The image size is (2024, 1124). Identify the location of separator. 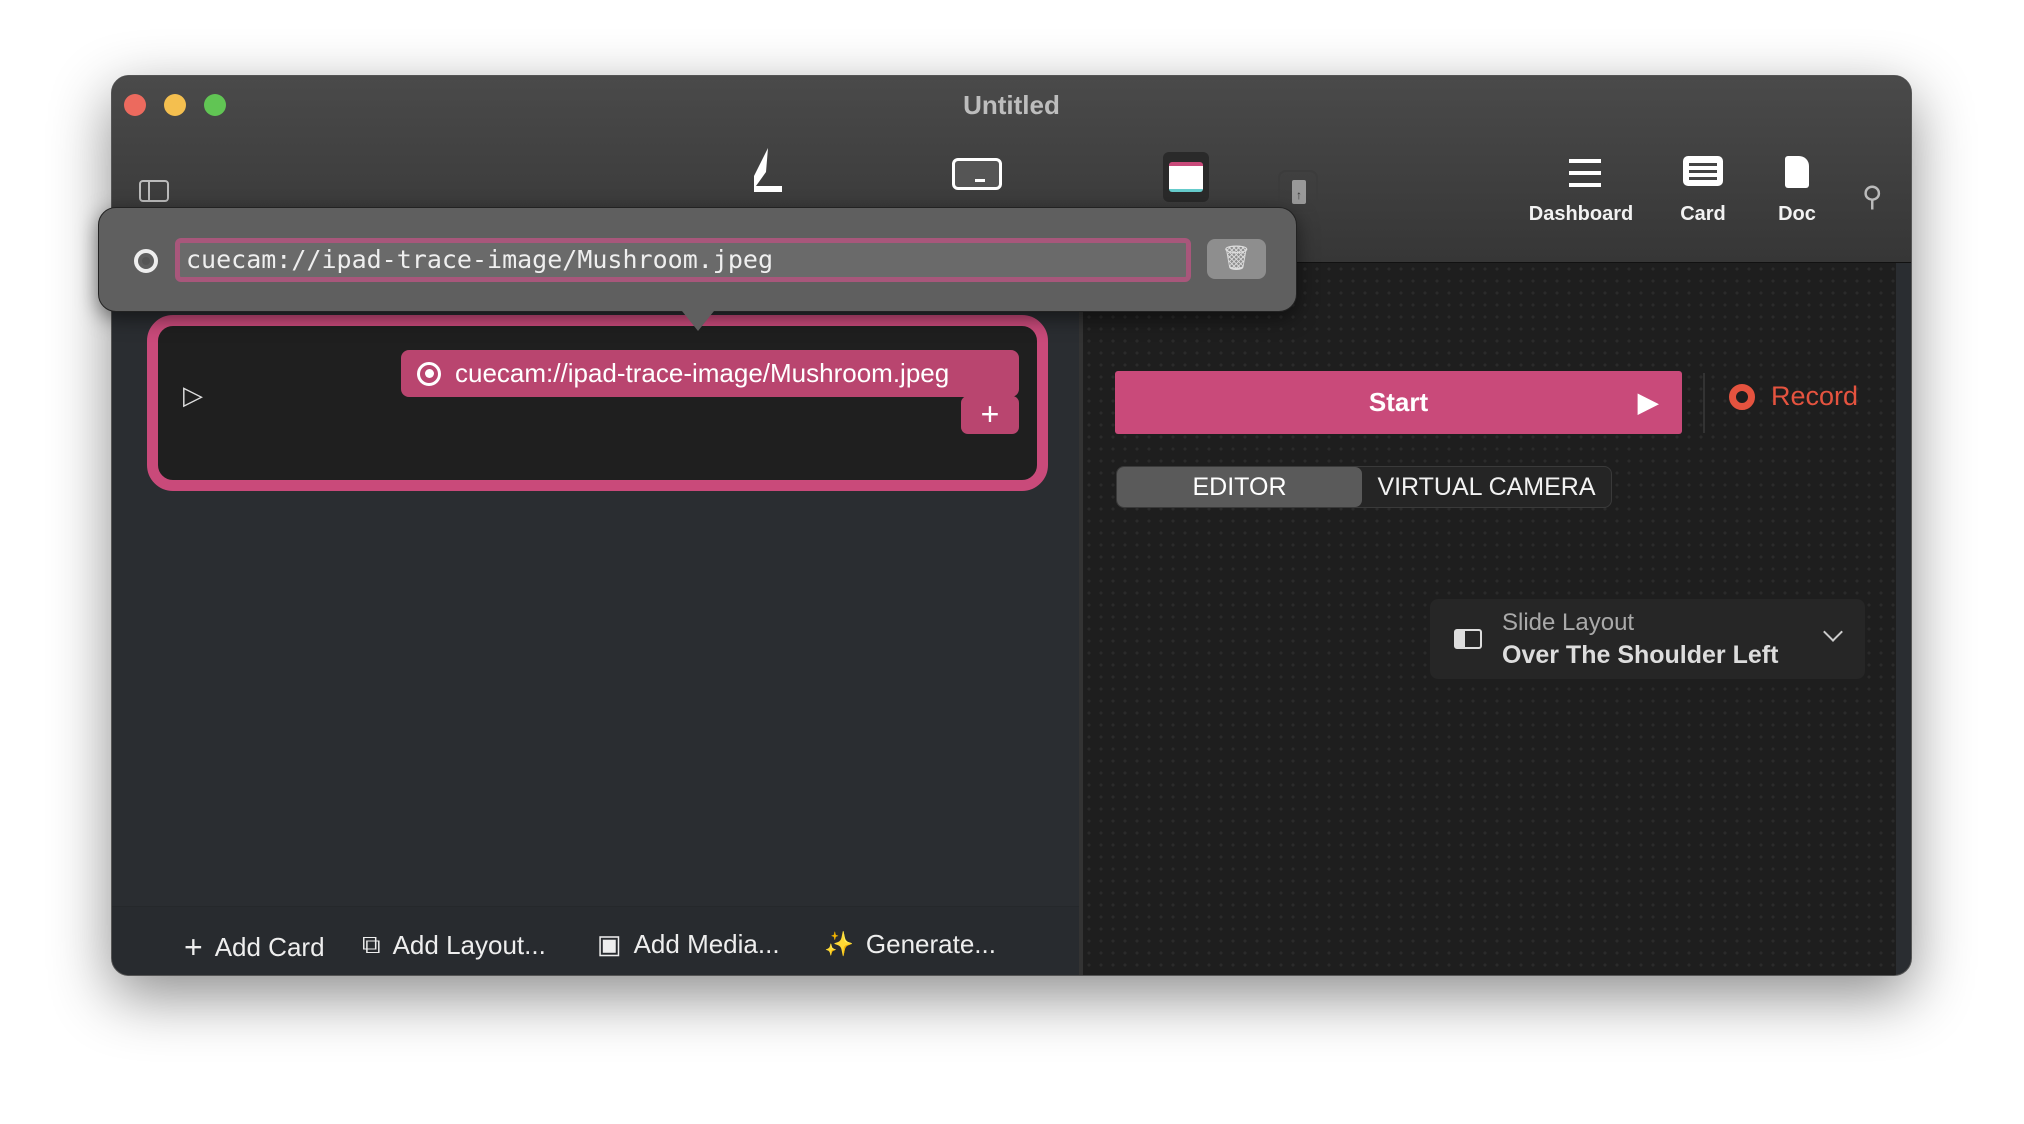
(1704, 403).